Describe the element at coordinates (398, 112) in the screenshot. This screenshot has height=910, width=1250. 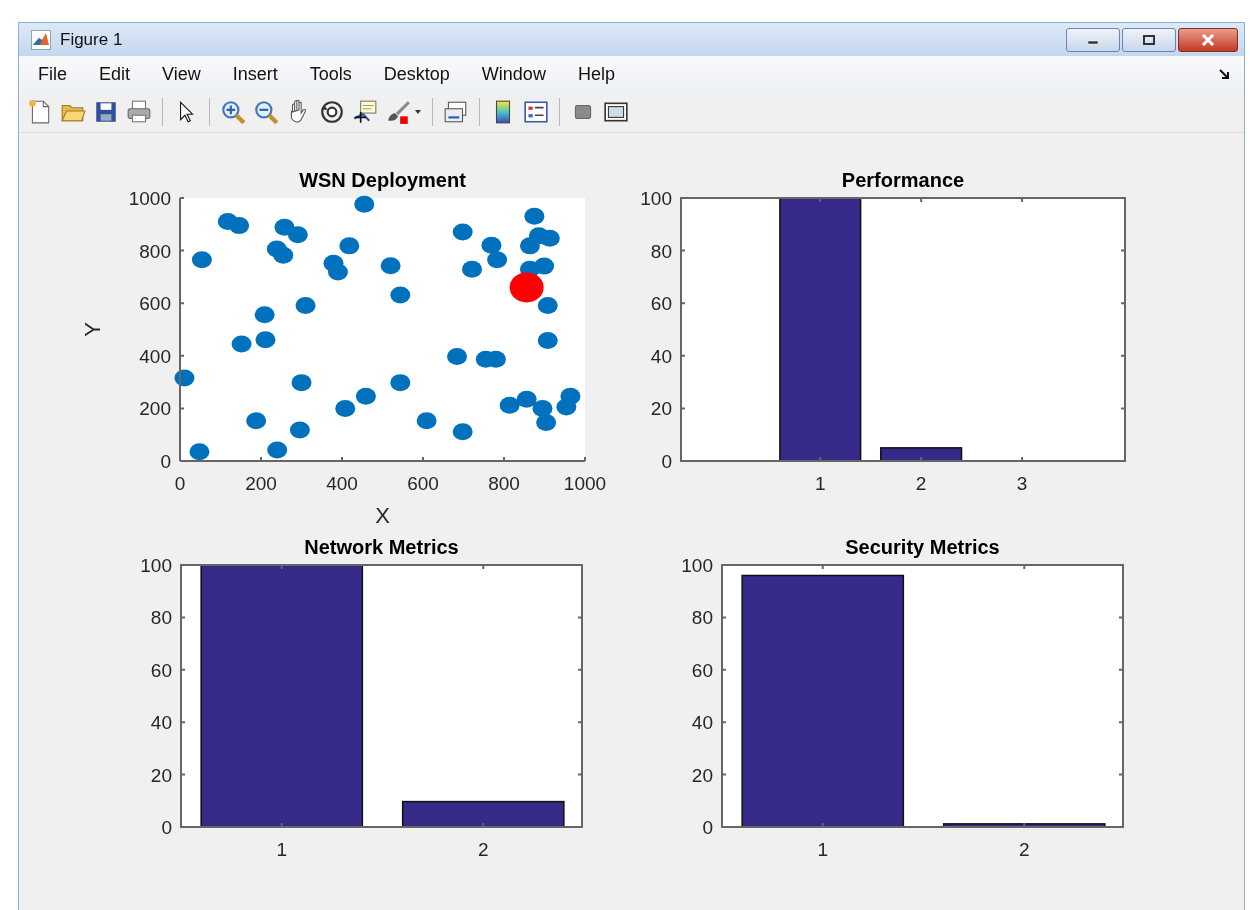
I see `brush-icon` at that location.